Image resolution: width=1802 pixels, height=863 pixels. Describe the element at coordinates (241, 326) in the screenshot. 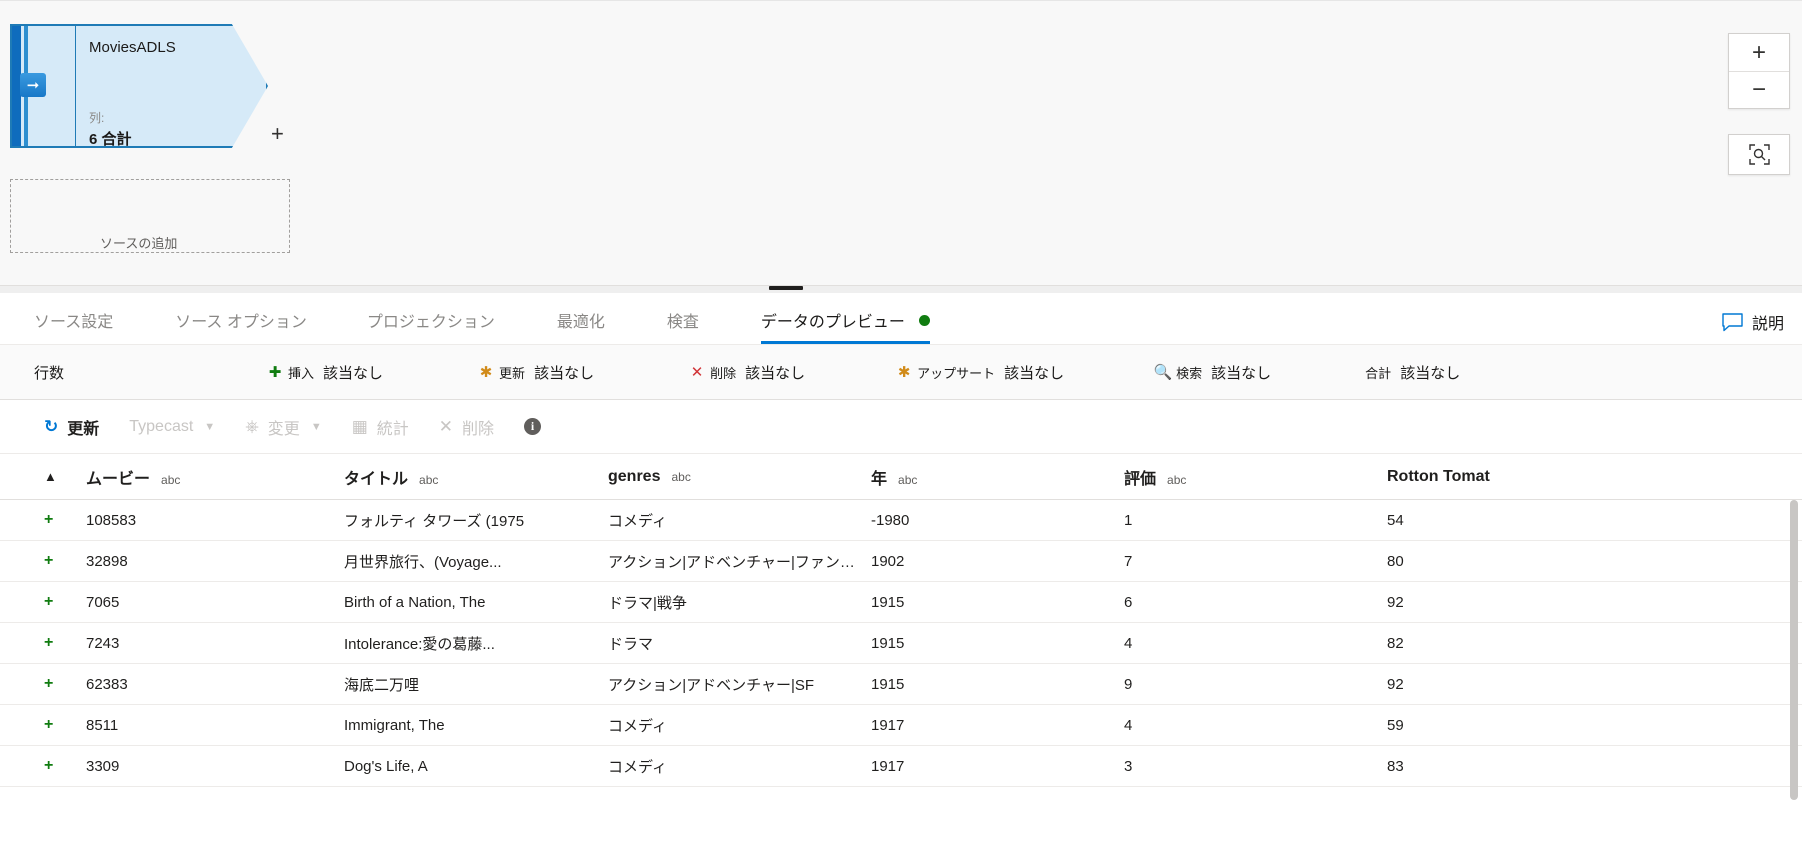

I see `tab-source-options: ソース オプション` at that location.